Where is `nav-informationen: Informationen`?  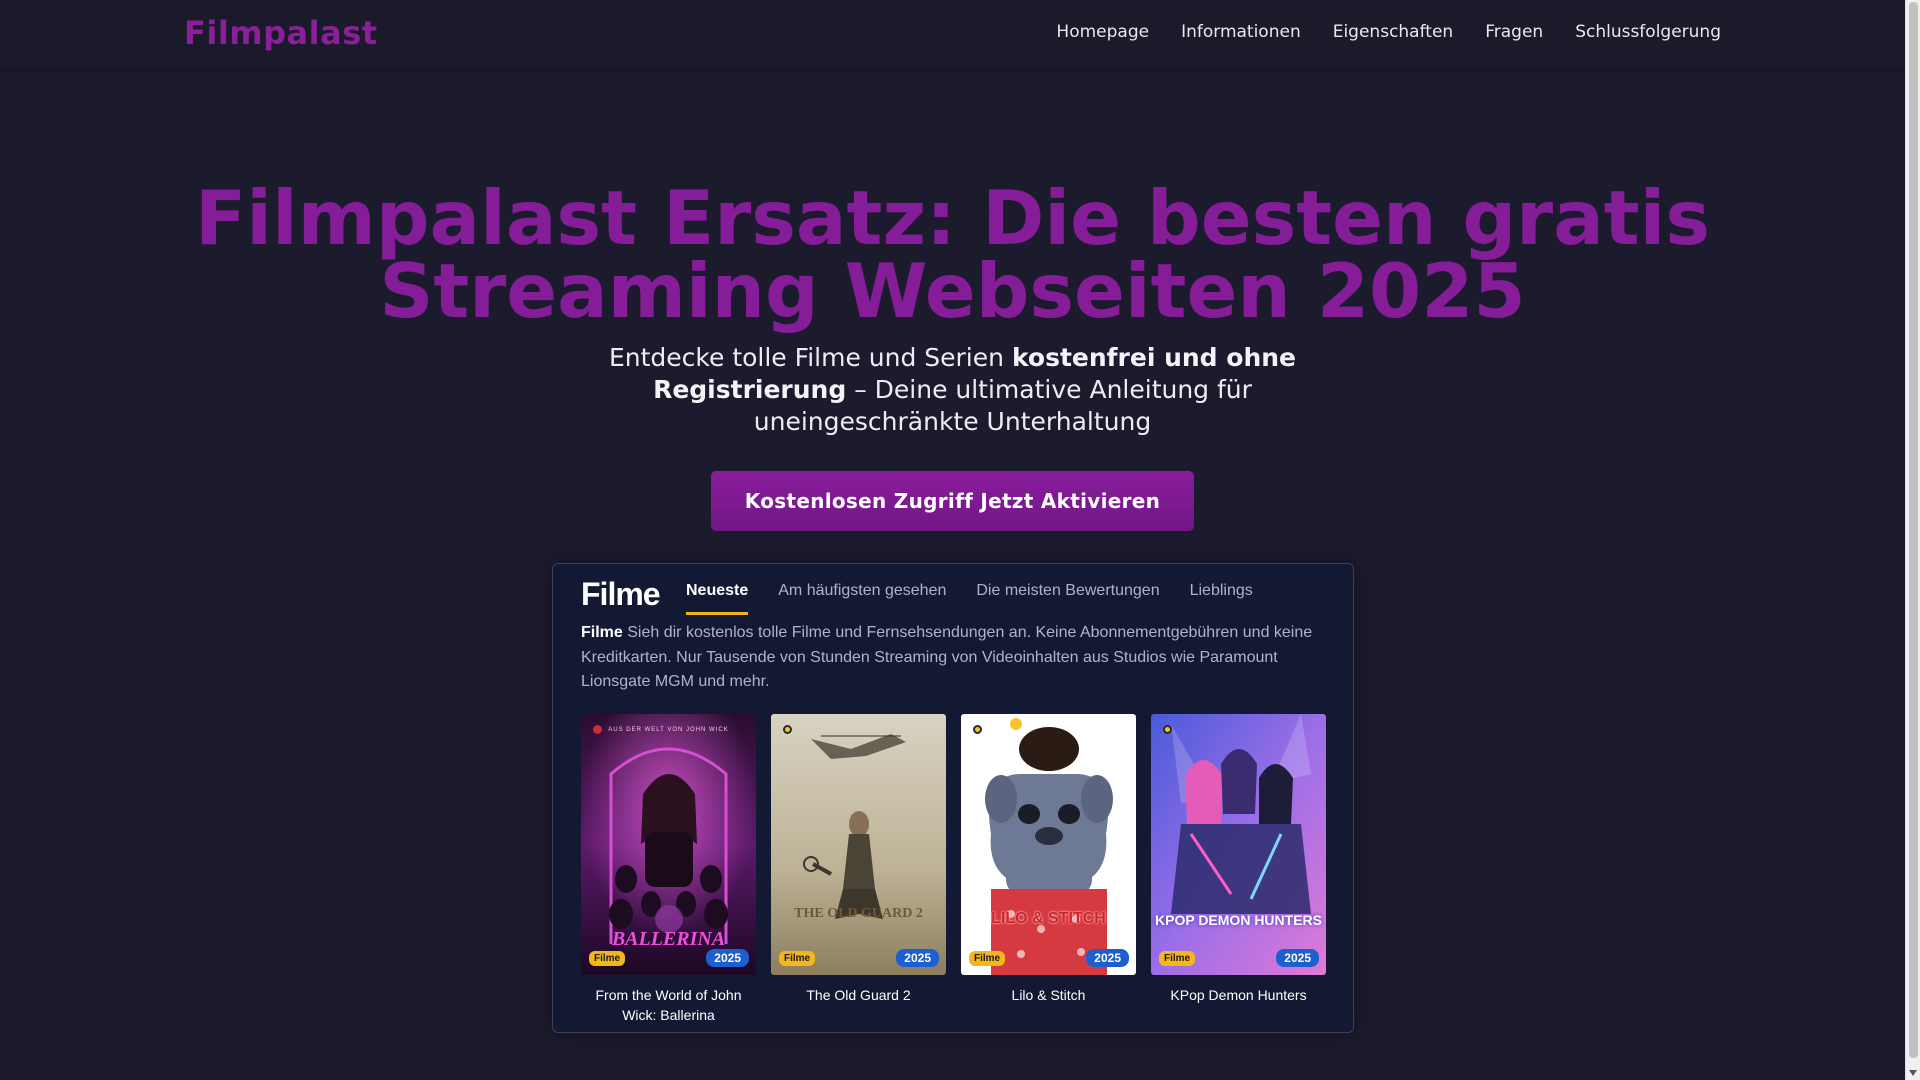
nav-informationen: Informationen is located at coordinates (1241, 32).